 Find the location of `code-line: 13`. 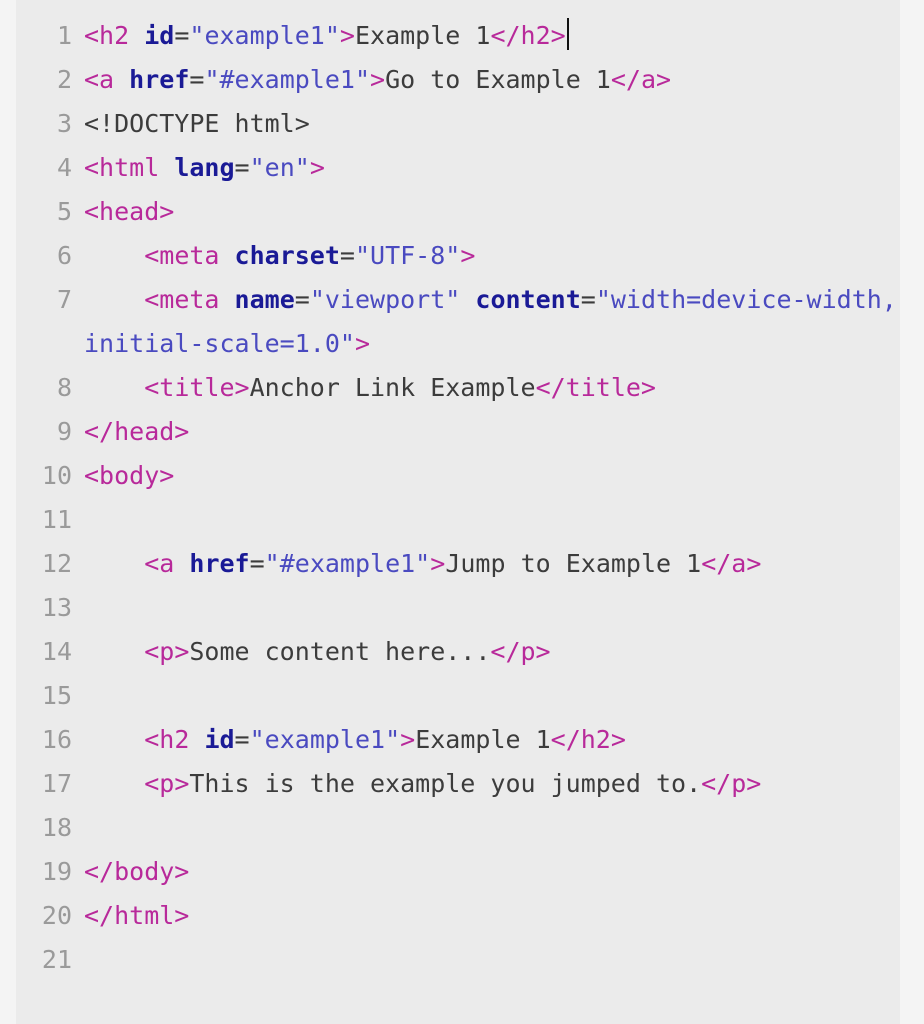

code-line: 13 is located at coordinates (458, 608).